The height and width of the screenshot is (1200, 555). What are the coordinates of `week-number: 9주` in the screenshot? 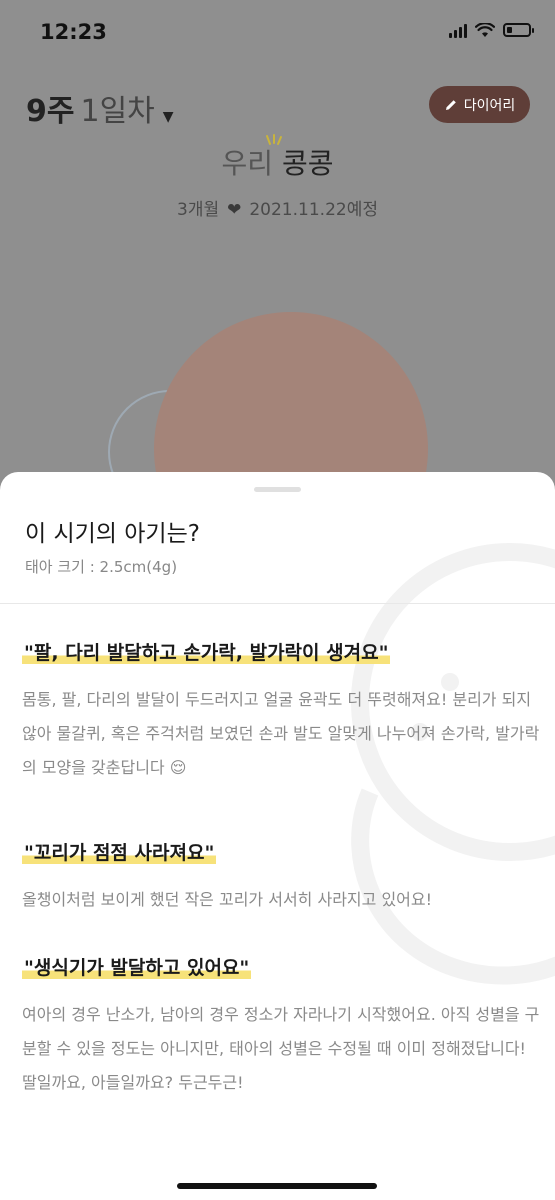 It's located at (50, 111).